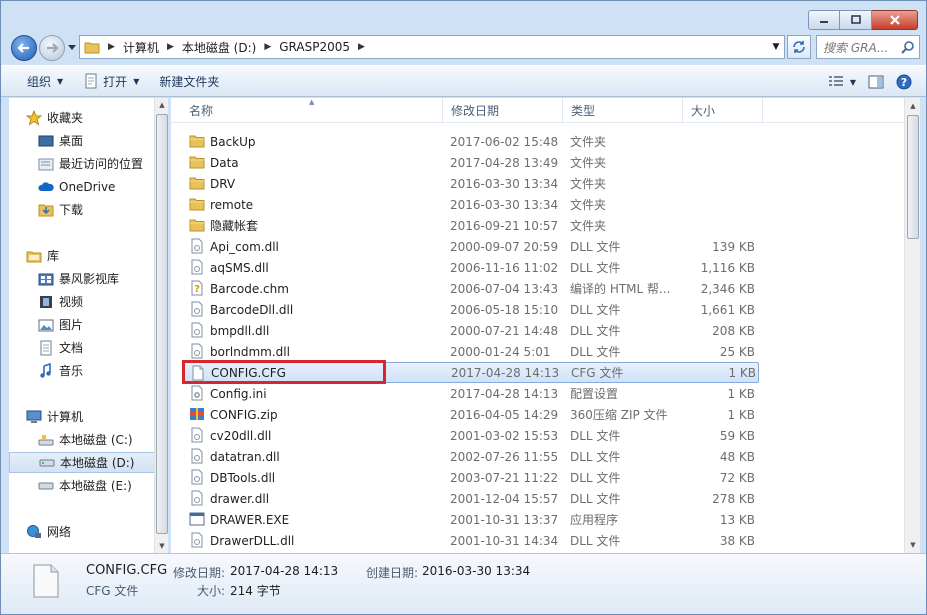 The image size is (927, 615). What do you see at coordinates (90, 255) in the screenshot?
I see `sidebar-item-libraries: 库` at bounding box center [90, 255].